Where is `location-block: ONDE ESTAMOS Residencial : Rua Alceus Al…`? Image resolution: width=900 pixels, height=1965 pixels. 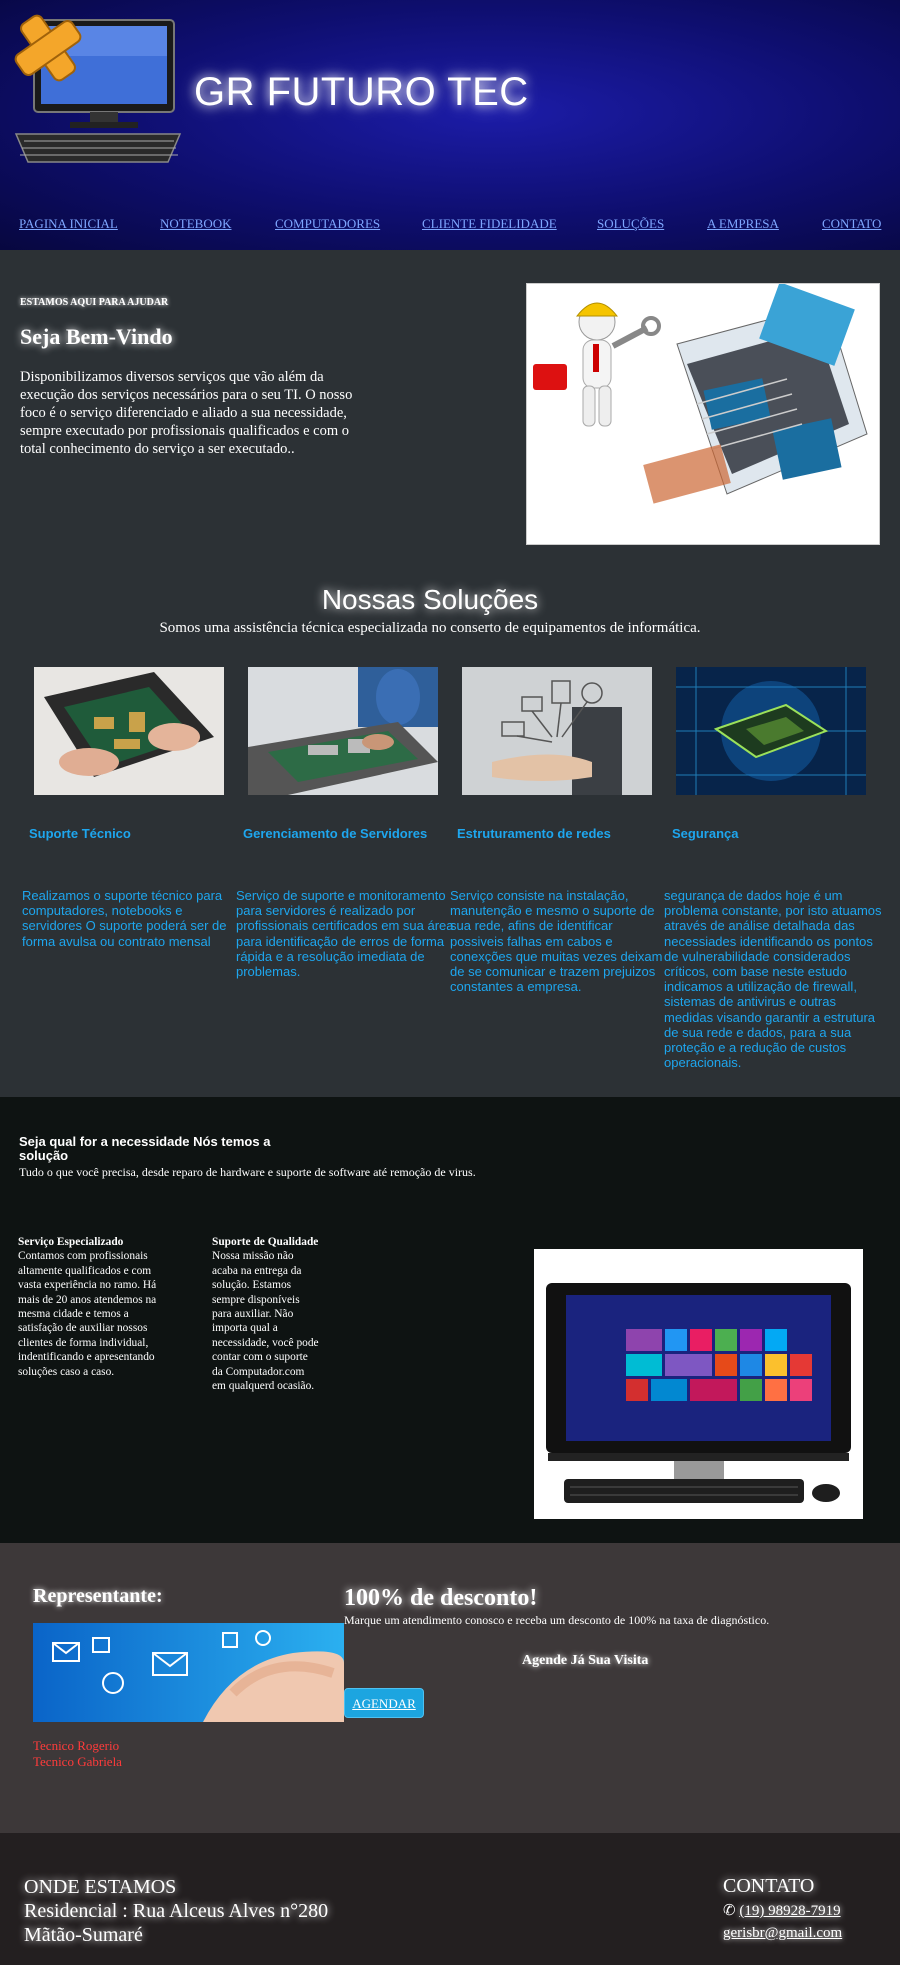 location-block: ONDE ESTAMOS Residencial : Rua Alceus Al… is located at coordinates (176, 1911).